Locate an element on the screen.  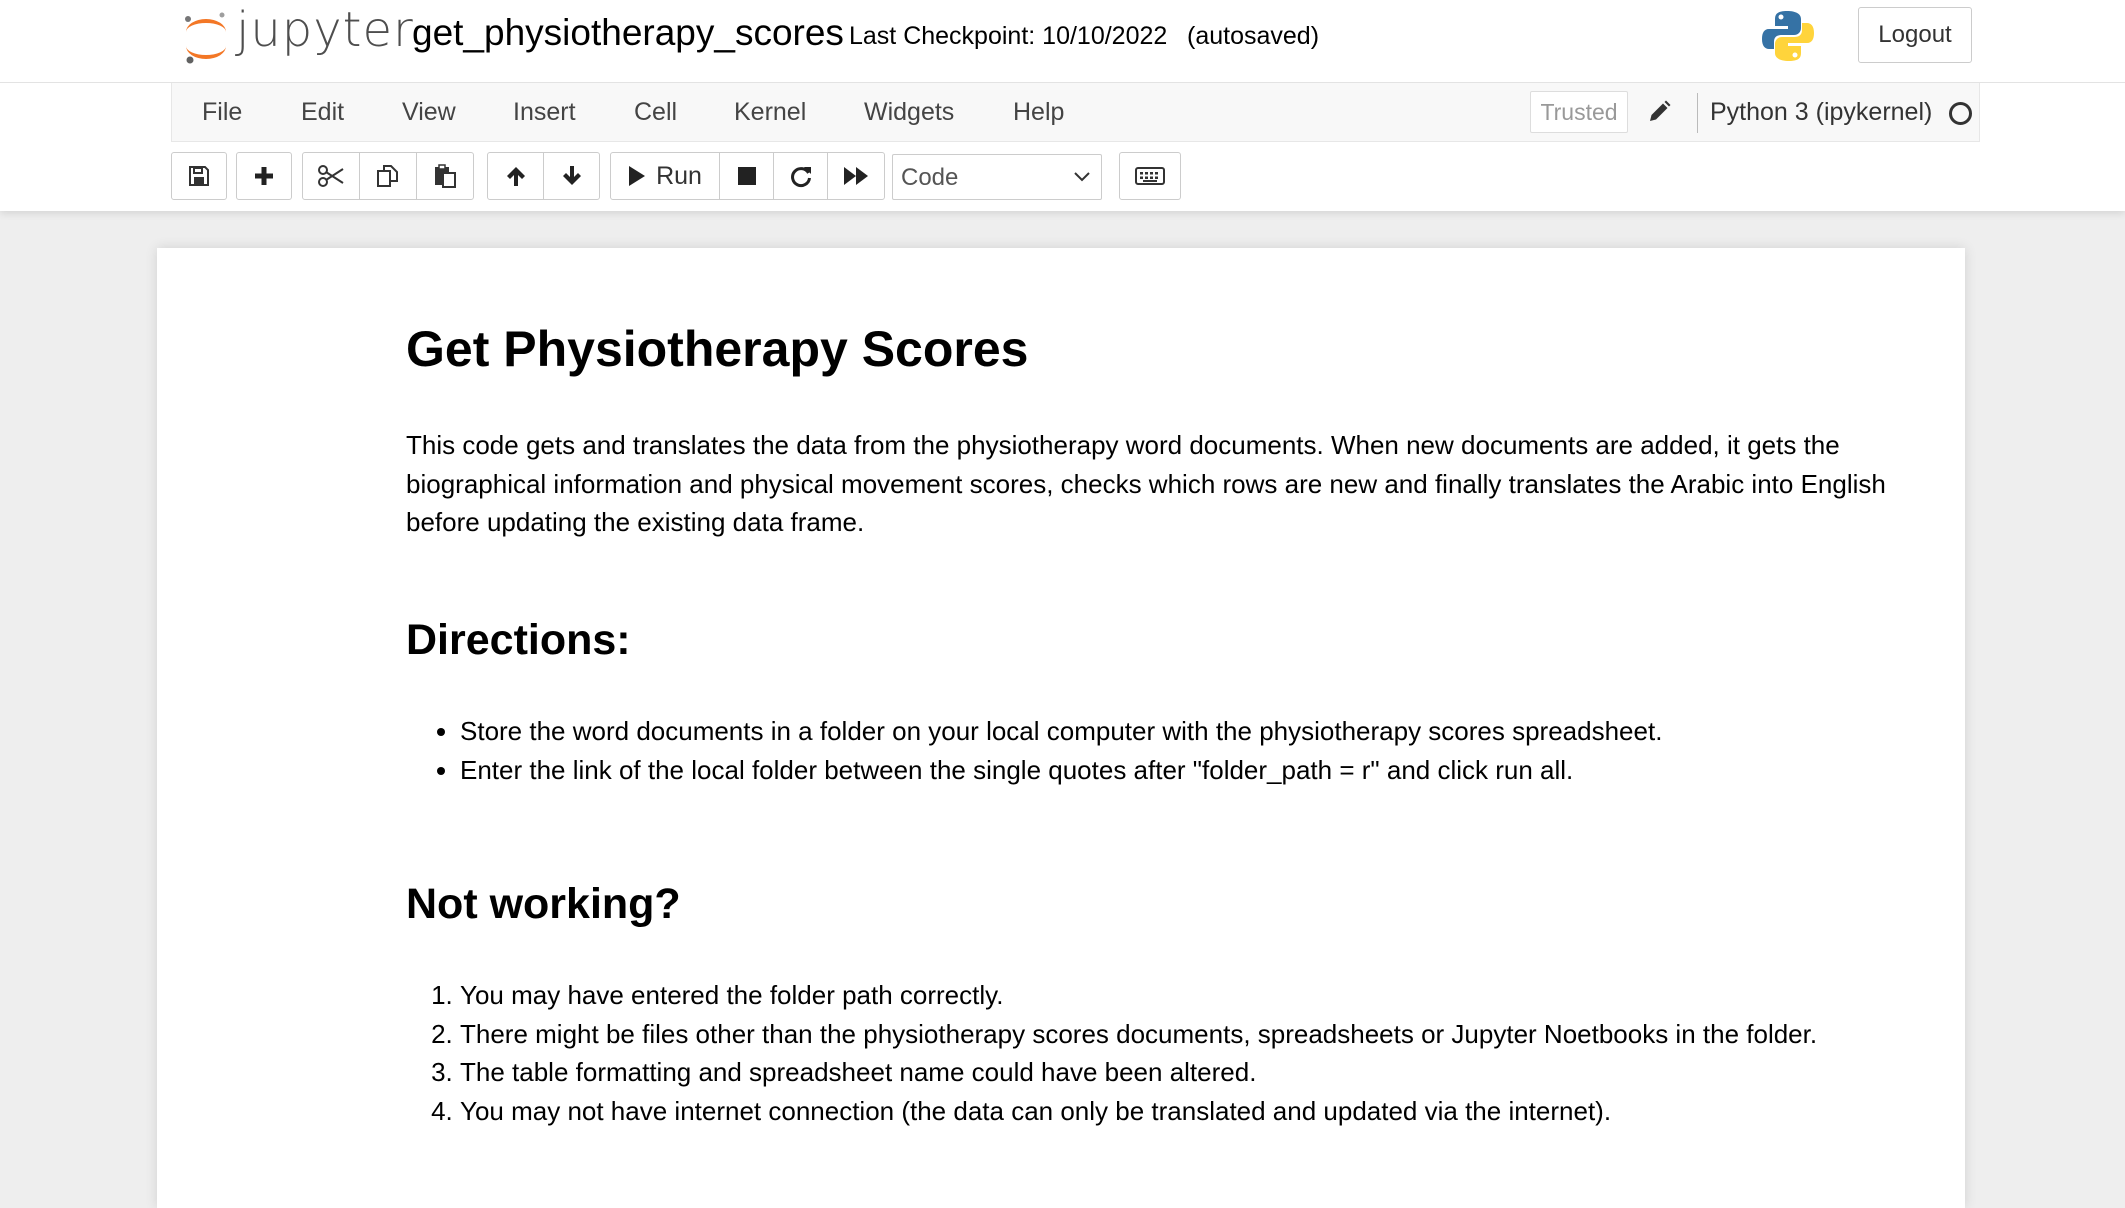
checkpoint-status: Last Checkpoint: 10/10/2022 is located at coordinates (1008, 36).